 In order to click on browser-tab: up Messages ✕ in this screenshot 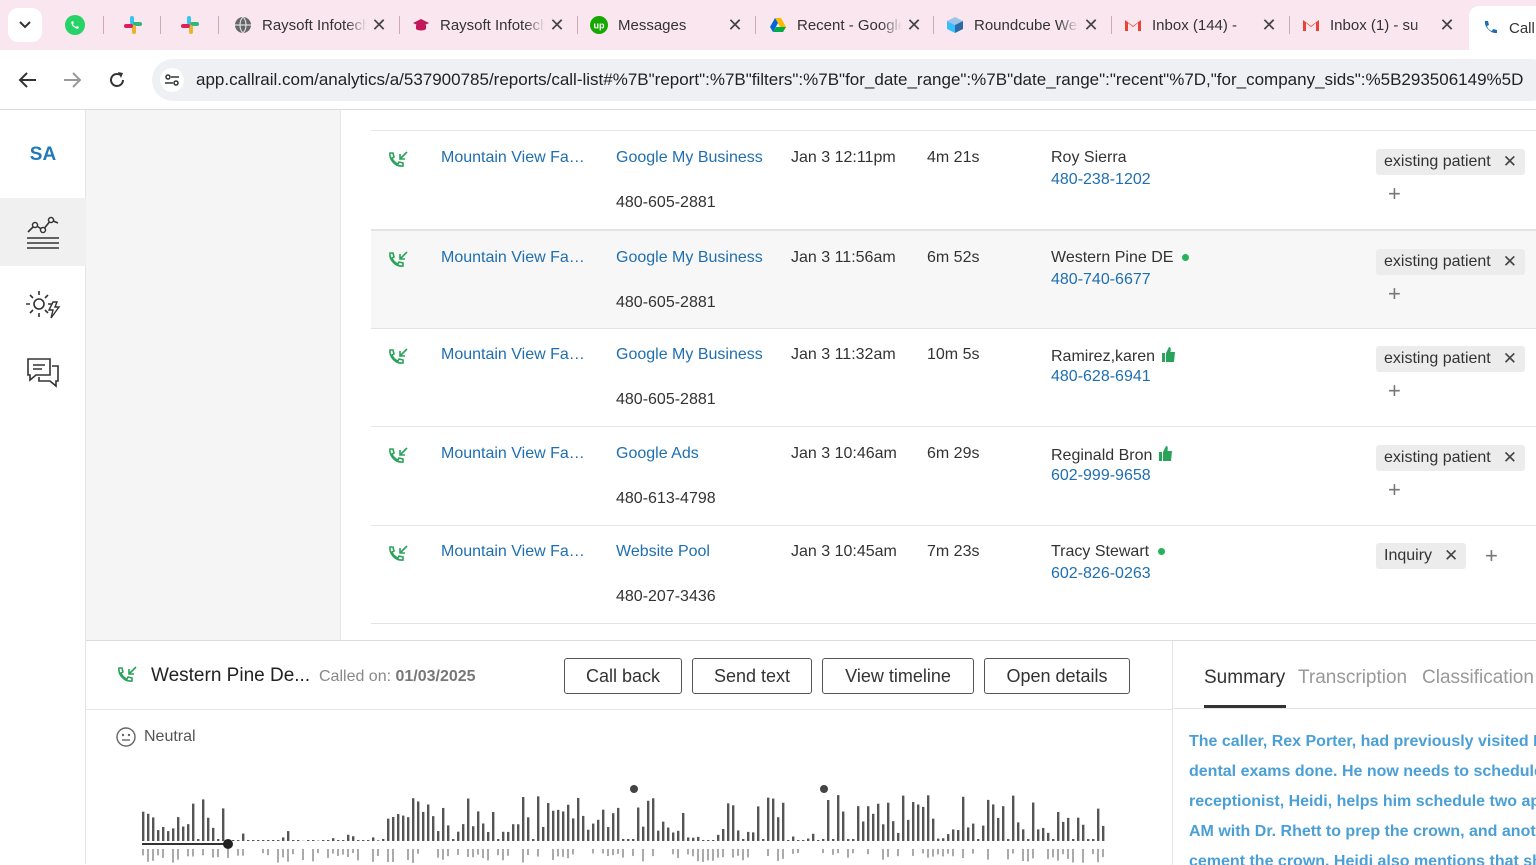, I will do `click(665, 25)`.